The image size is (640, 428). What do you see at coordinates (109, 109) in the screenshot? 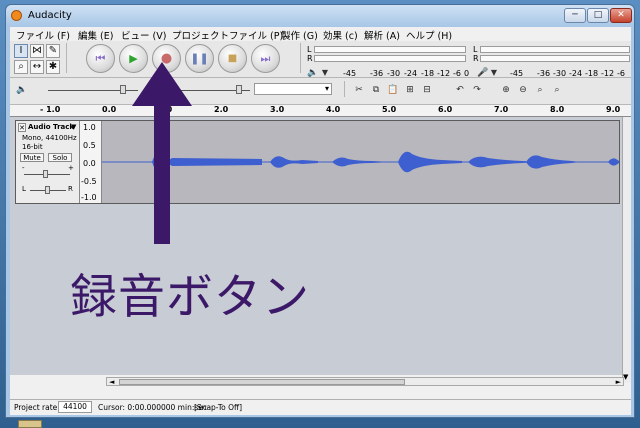
I see `ruler-label: 0.0` at bounding box center [109, 109].